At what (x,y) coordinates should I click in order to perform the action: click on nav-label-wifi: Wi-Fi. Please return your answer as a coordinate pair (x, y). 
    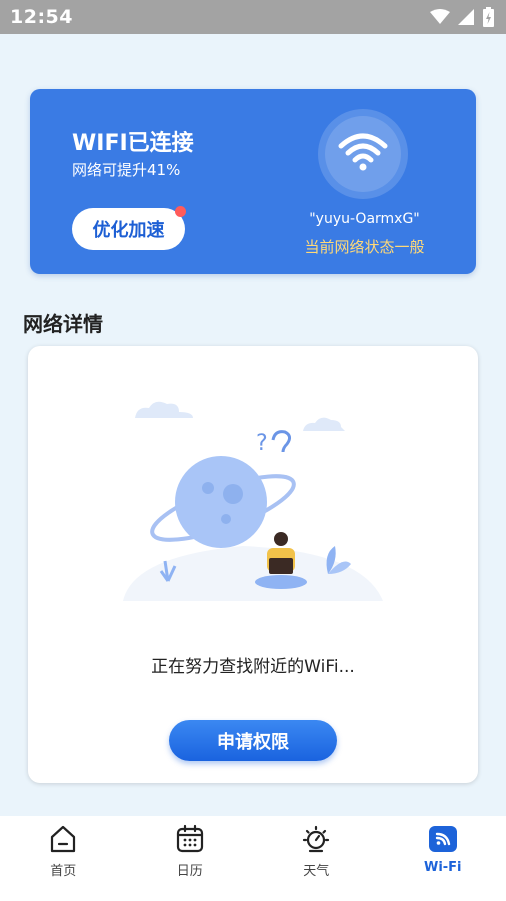
    Looking at the image, I should click on (442, 867).